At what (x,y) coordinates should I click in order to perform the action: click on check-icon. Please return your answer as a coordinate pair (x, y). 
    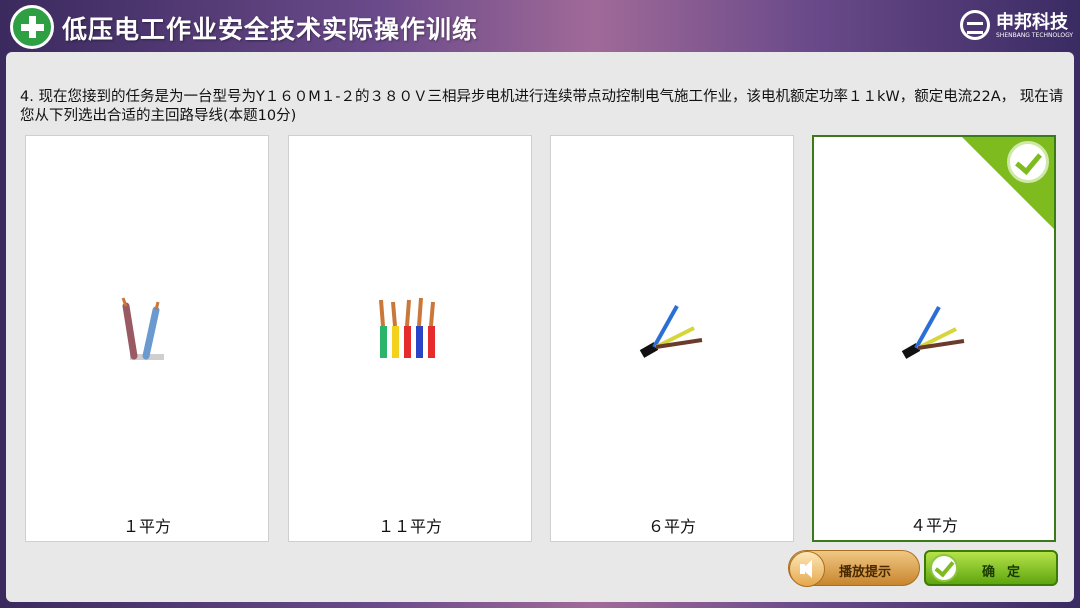
    Looking at the image, I should click on (944, 568).